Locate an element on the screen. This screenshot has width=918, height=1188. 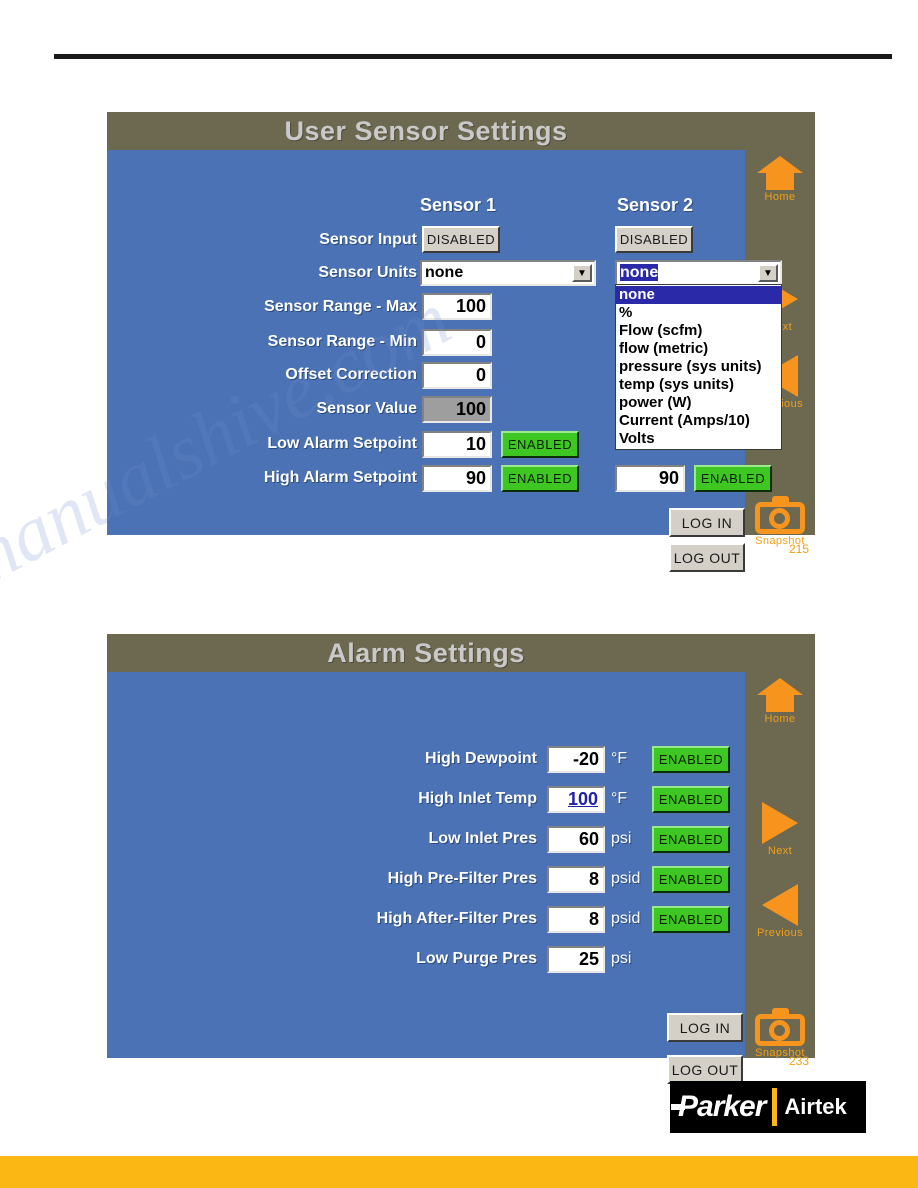
label-sensor-units: Sensor Units is located at coordinates (367, 272).